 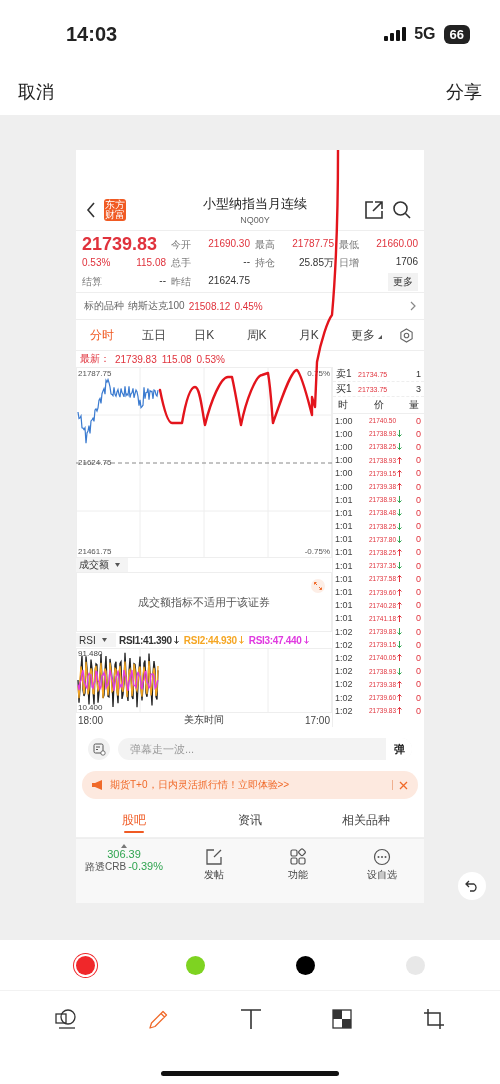 What do you see at coordinates (91, 720) in the screenshot?
I see `time-label: 18:00` at bounding box center [91, 720].